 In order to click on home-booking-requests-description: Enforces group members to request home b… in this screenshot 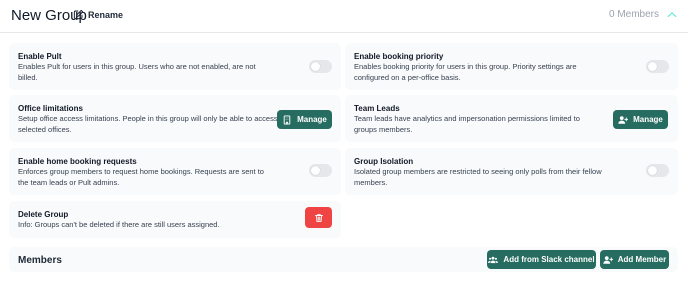, I will do `click(141, 177)`.